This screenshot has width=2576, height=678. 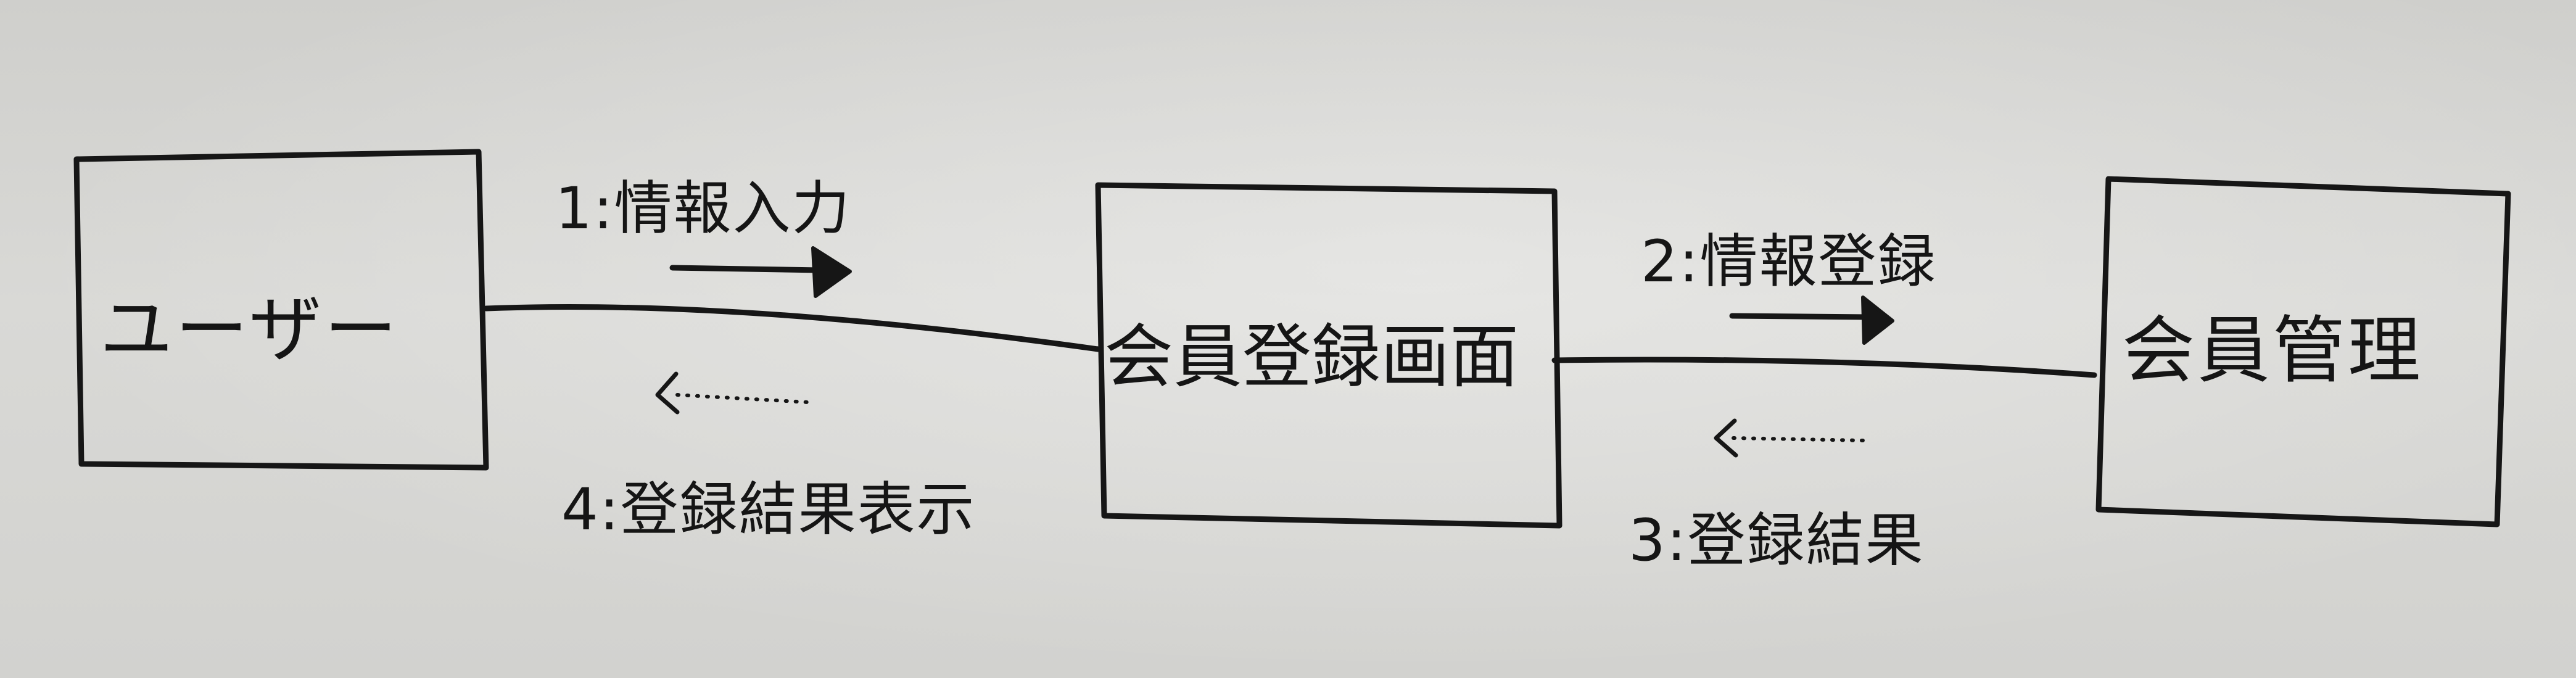 I want to click on arrow-2-shaft, so click(x=1800, y=317).